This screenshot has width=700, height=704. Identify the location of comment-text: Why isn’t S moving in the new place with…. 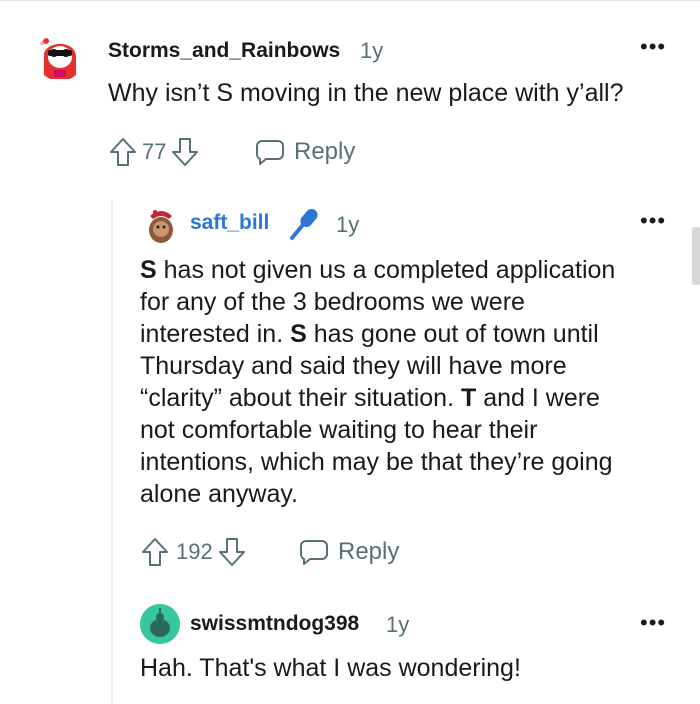
(366, 93).